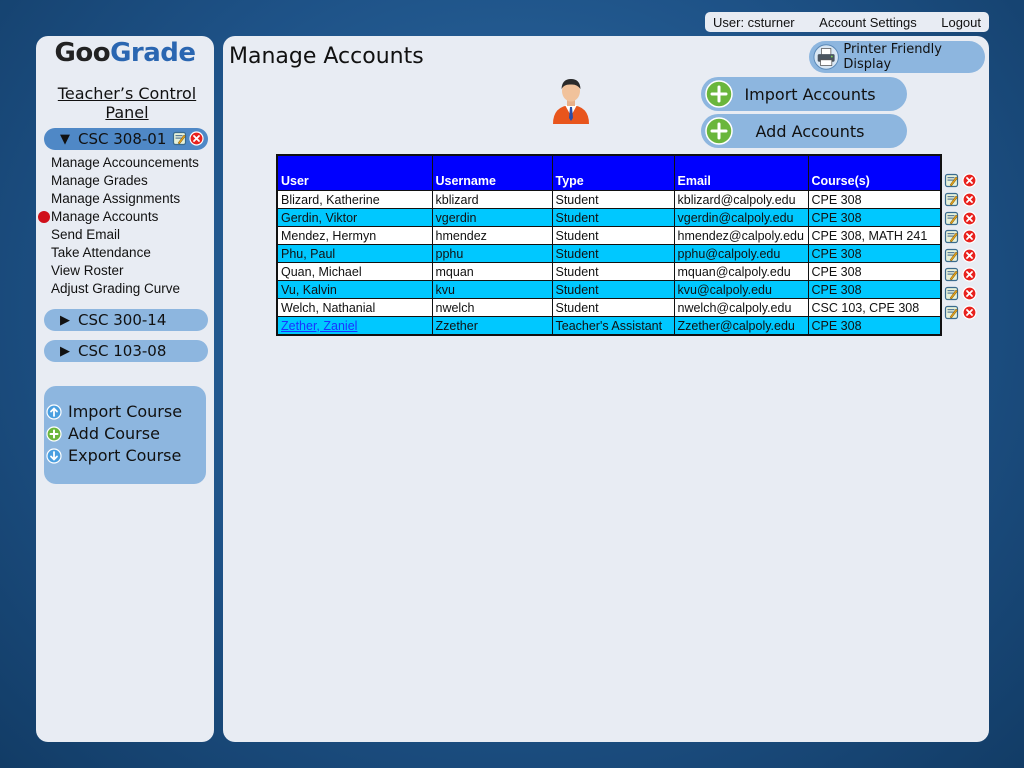 Image resolution: width=1024 pixels, height=768 pixels. Describe the element at coordinates (125, 163) in the screenshot. I see `menu-item-manage-announcements: Manage Accouncements` at that location.